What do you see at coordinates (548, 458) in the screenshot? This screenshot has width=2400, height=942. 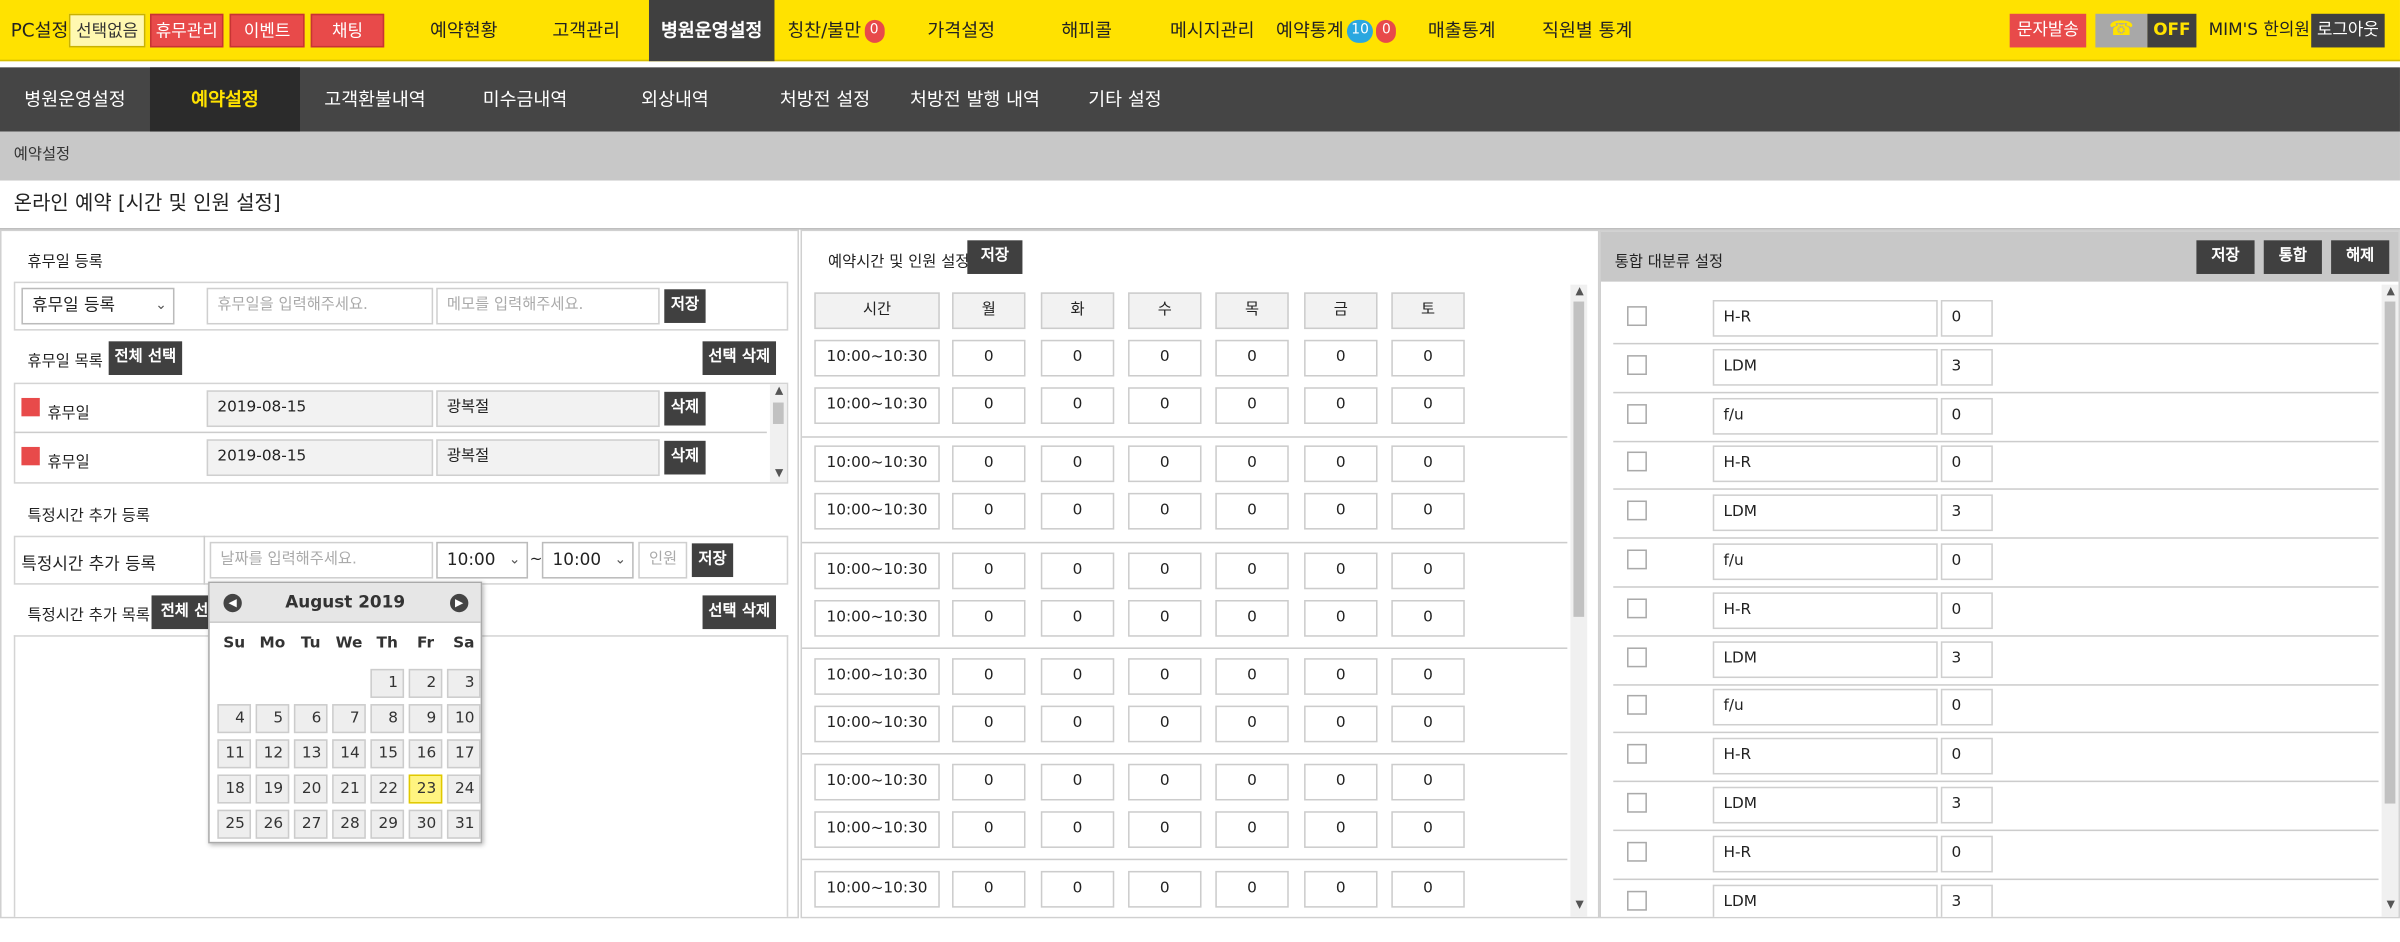 I see `holiday-row-memo: 광복절` at bounding box center [548, 458].